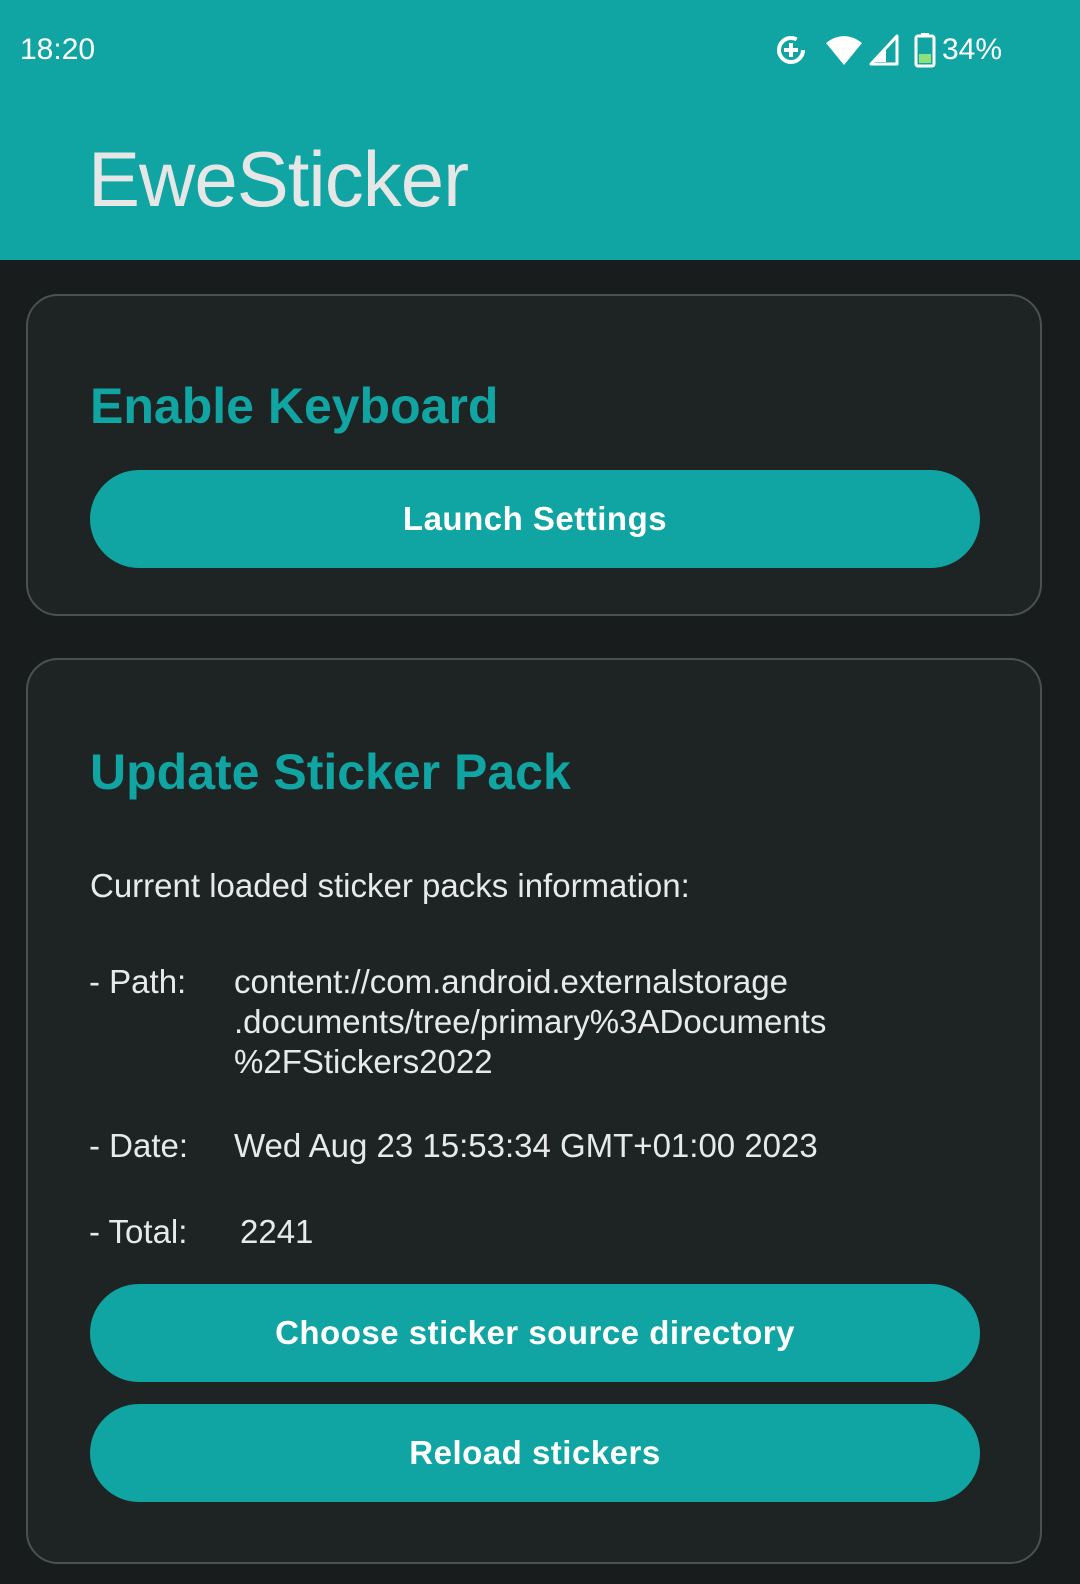 This screenshot has height=1584, width=1080. I want to click on enable-keyboard-title: Enable Keyboard, so click(294, 406).